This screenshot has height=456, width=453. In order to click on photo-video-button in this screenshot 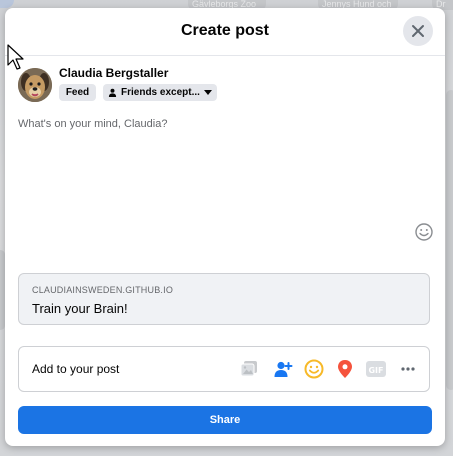, I will do `click(249, 369)`.